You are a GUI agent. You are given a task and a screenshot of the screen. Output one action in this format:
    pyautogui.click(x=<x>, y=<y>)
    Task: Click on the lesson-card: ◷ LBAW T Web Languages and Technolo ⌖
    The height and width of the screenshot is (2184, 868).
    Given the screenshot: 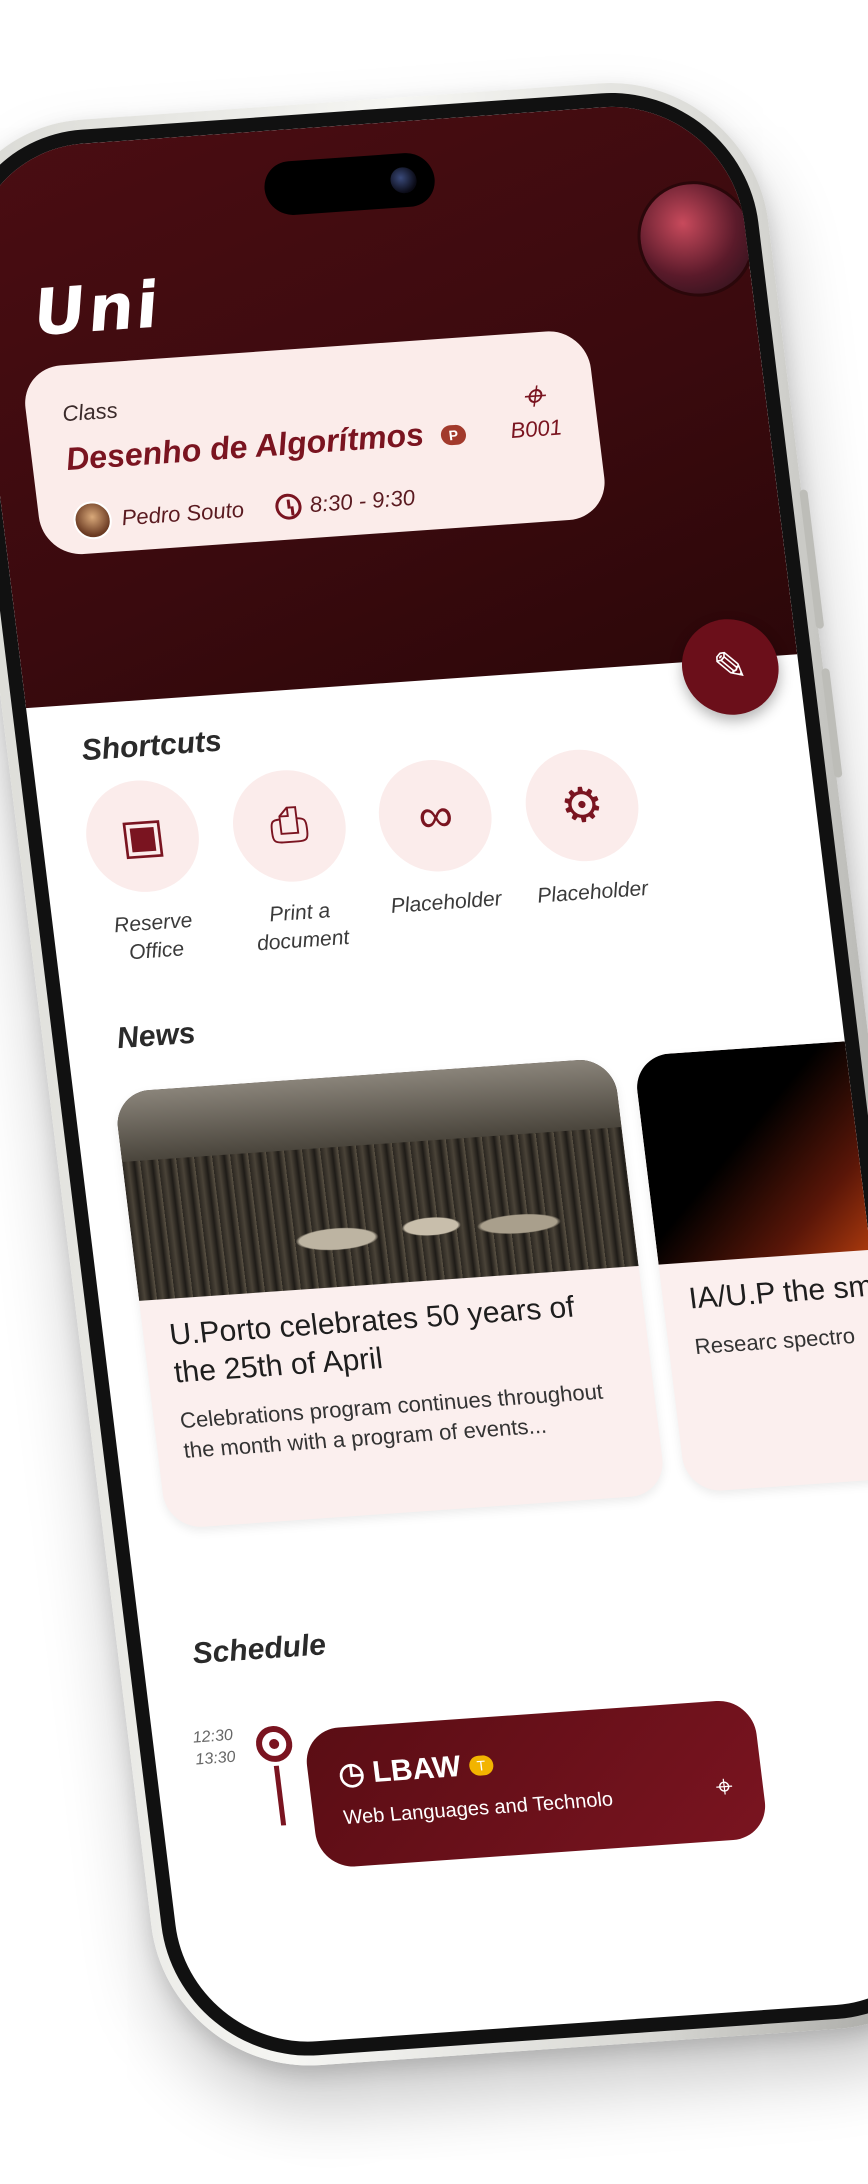 What is the action you would take?
    pyautogui.click(x=536, y=1783)
    